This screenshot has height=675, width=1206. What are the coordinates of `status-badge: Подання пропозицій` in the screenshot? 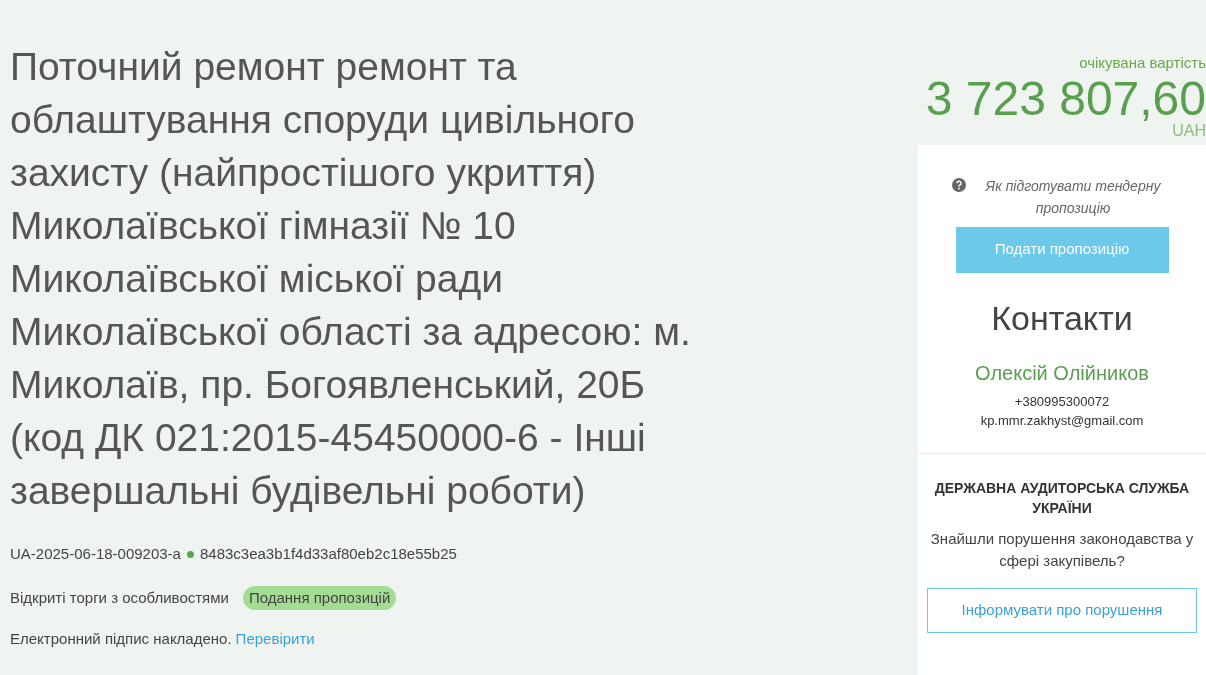 It's located at (319, 597).